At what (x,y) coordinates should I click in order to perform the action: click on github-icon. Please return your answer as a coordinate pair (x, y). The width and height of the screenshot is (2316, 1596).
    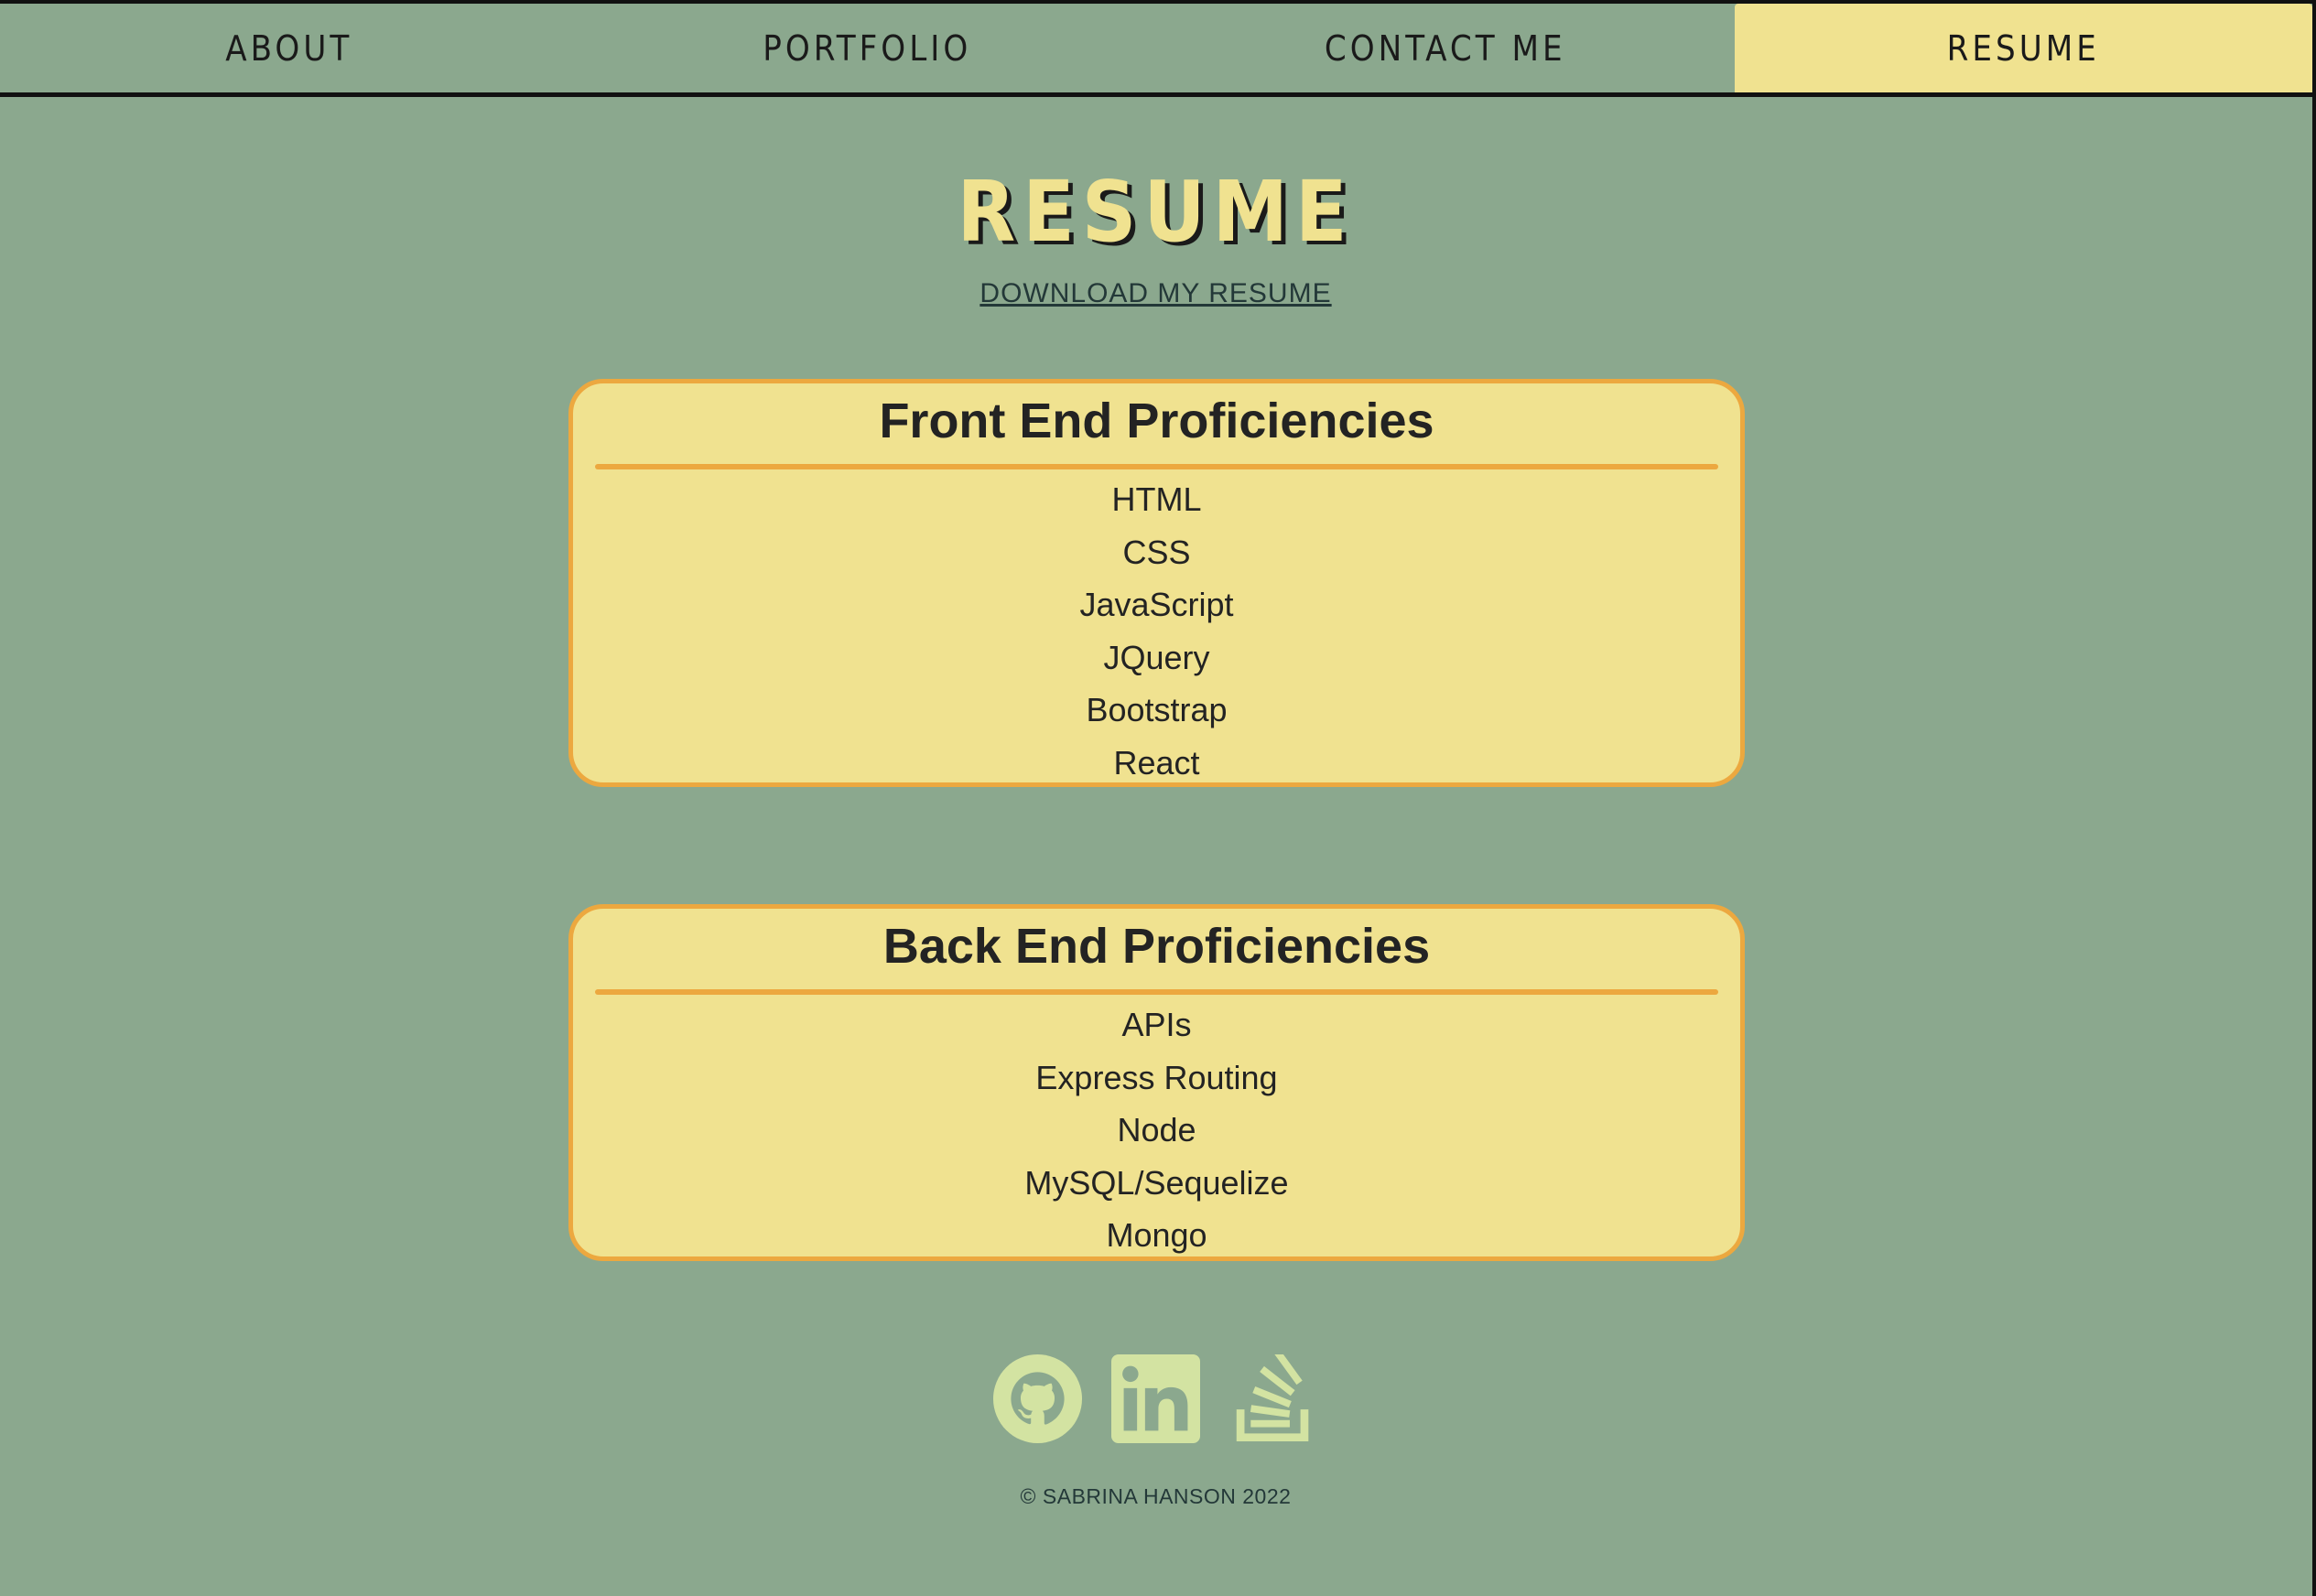
    Looking at the image, I should click on (1037, 1398).